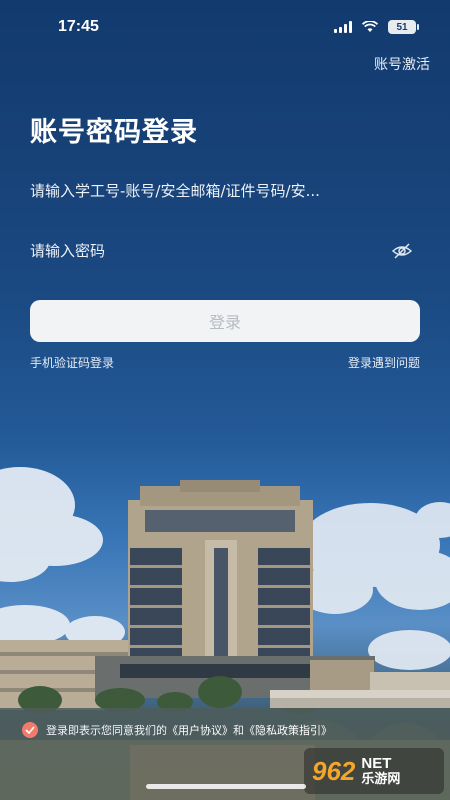 This screenshot has width=450, height=800. What do you see at coordinates (376, 764) in the screenshot?
I see `watermark-net: NET` at bounding box center [376, 764].